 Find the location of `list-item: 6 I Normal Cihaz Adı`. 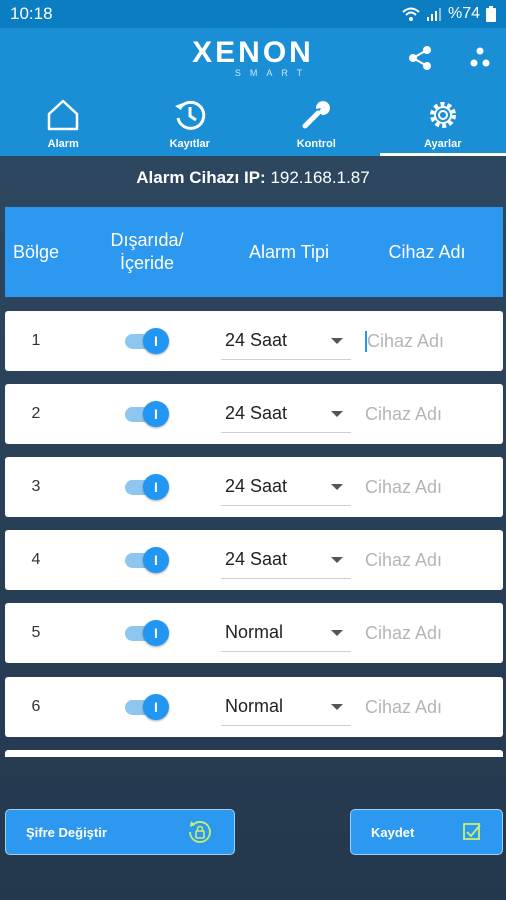

list-item: 6 I Normal Cihaz Adı is located at coordinates (254, 707).